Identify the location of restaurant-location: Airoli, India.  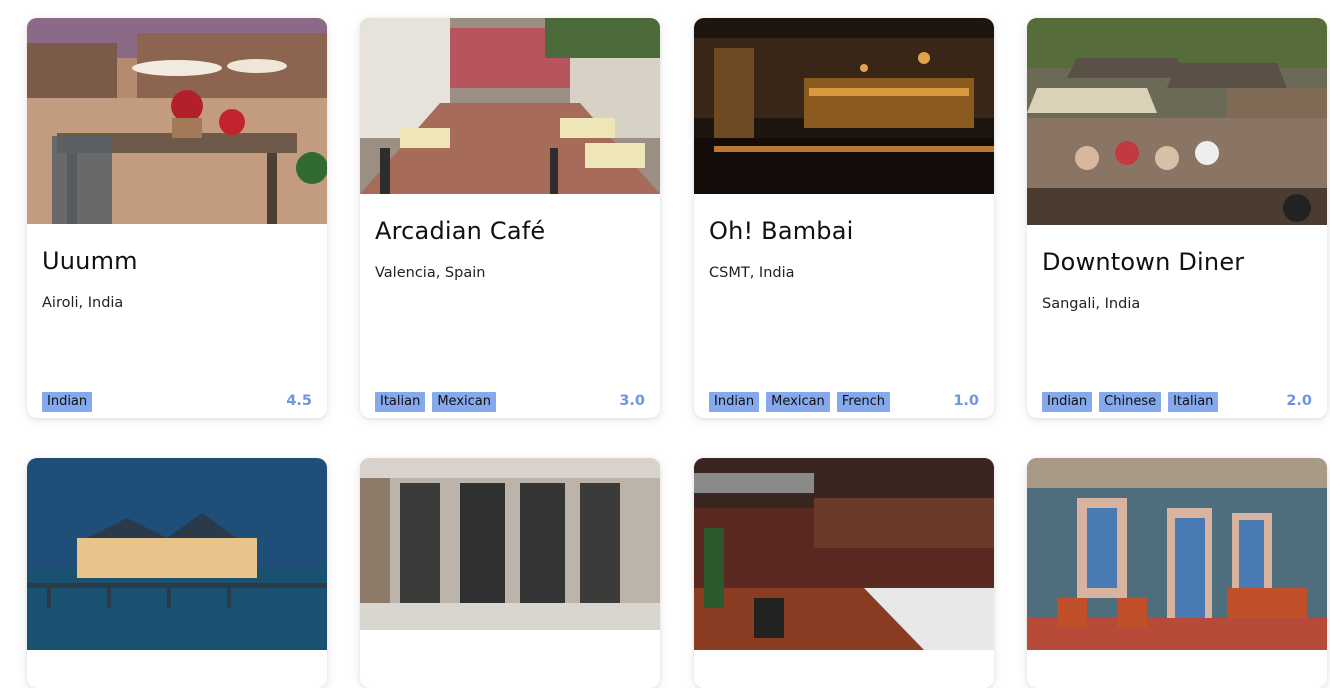
(83, 303).